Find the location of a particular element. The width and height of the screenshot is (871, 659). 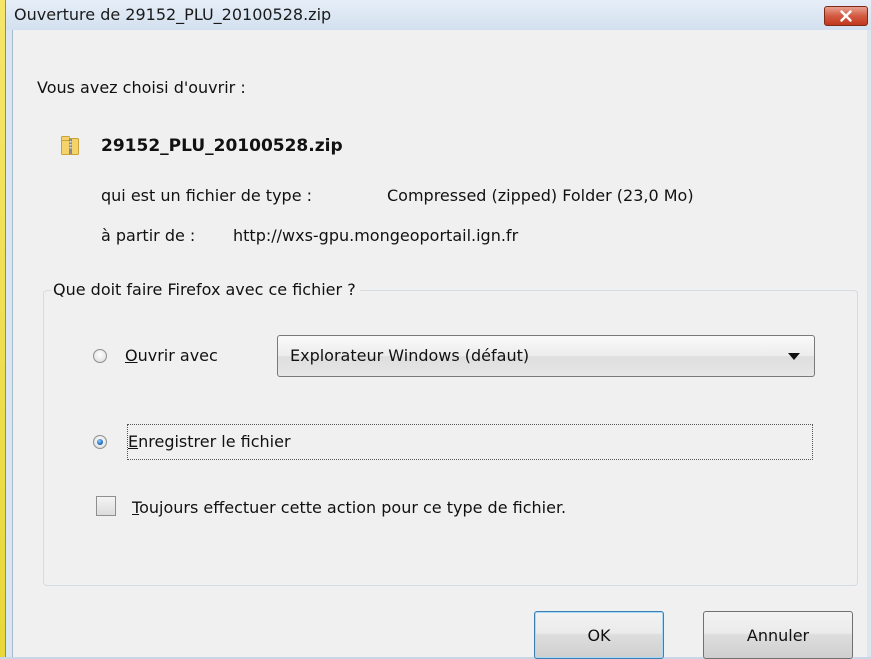

save-file-accel: E is located at coordinates (133, 441).